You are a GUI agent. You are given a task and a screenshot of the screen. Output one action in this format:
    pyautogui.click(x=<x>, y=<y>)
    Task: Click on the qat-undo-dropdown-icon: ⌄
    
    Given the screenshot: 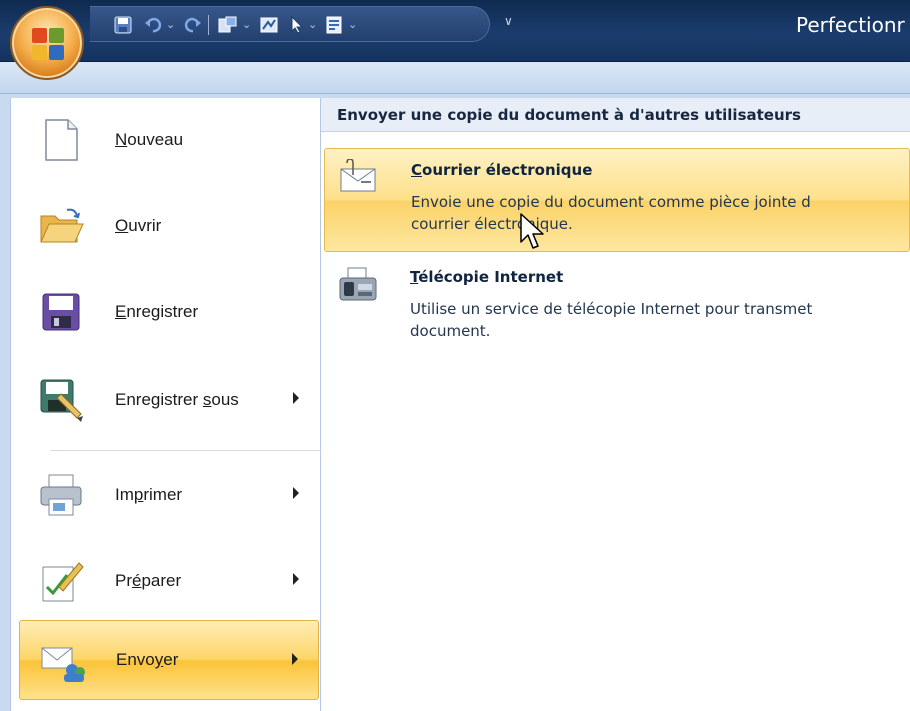 What is the action you would take?
    pyautogui.click(x=170, y=24)
    